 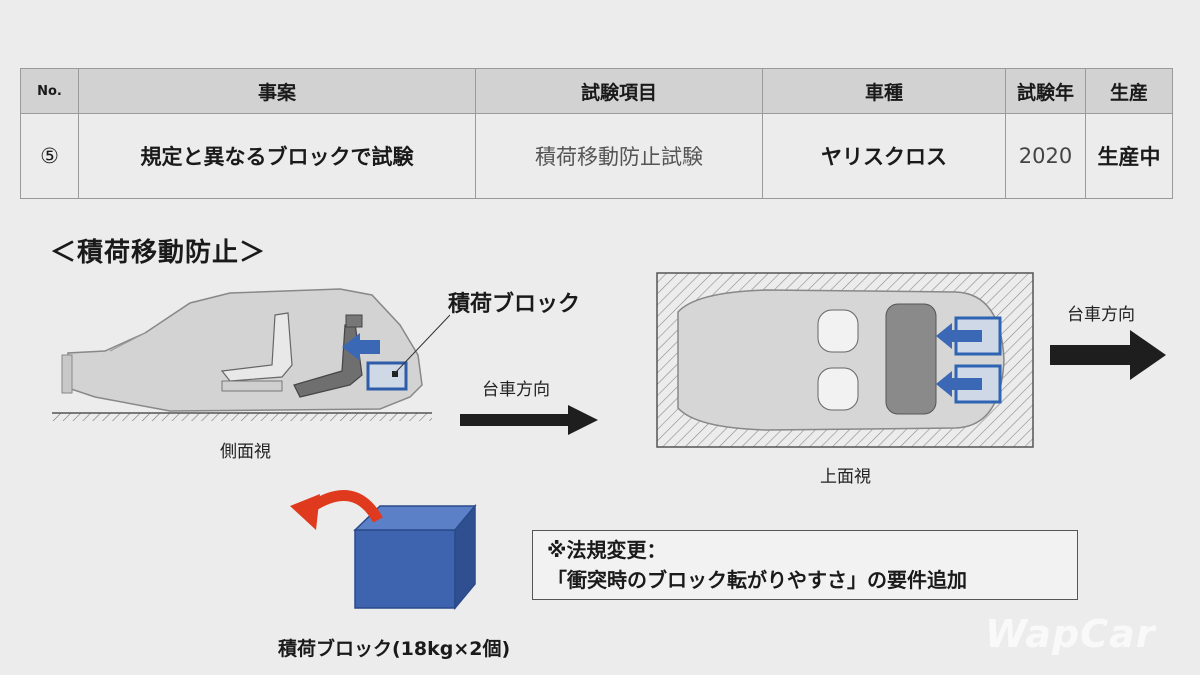 What do you see at coordinates (252, 386) in the screenshot?
I see `seat-rail` at bounding box center [252, 386].